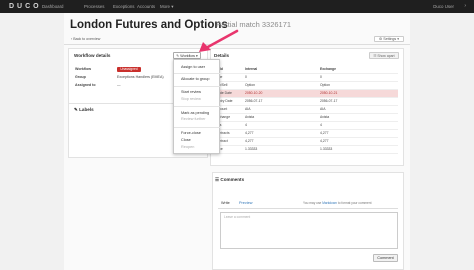 This screenshot has height=270, width=474. What do you see at coordinates (385, 258) in the screenshot?
I see `comment-button: Comment` at bounding box center [385, 258].